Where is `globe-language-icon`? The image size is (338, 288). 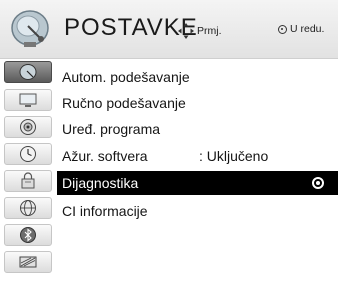 globe-language-icon is located at coordinates (28, 208).